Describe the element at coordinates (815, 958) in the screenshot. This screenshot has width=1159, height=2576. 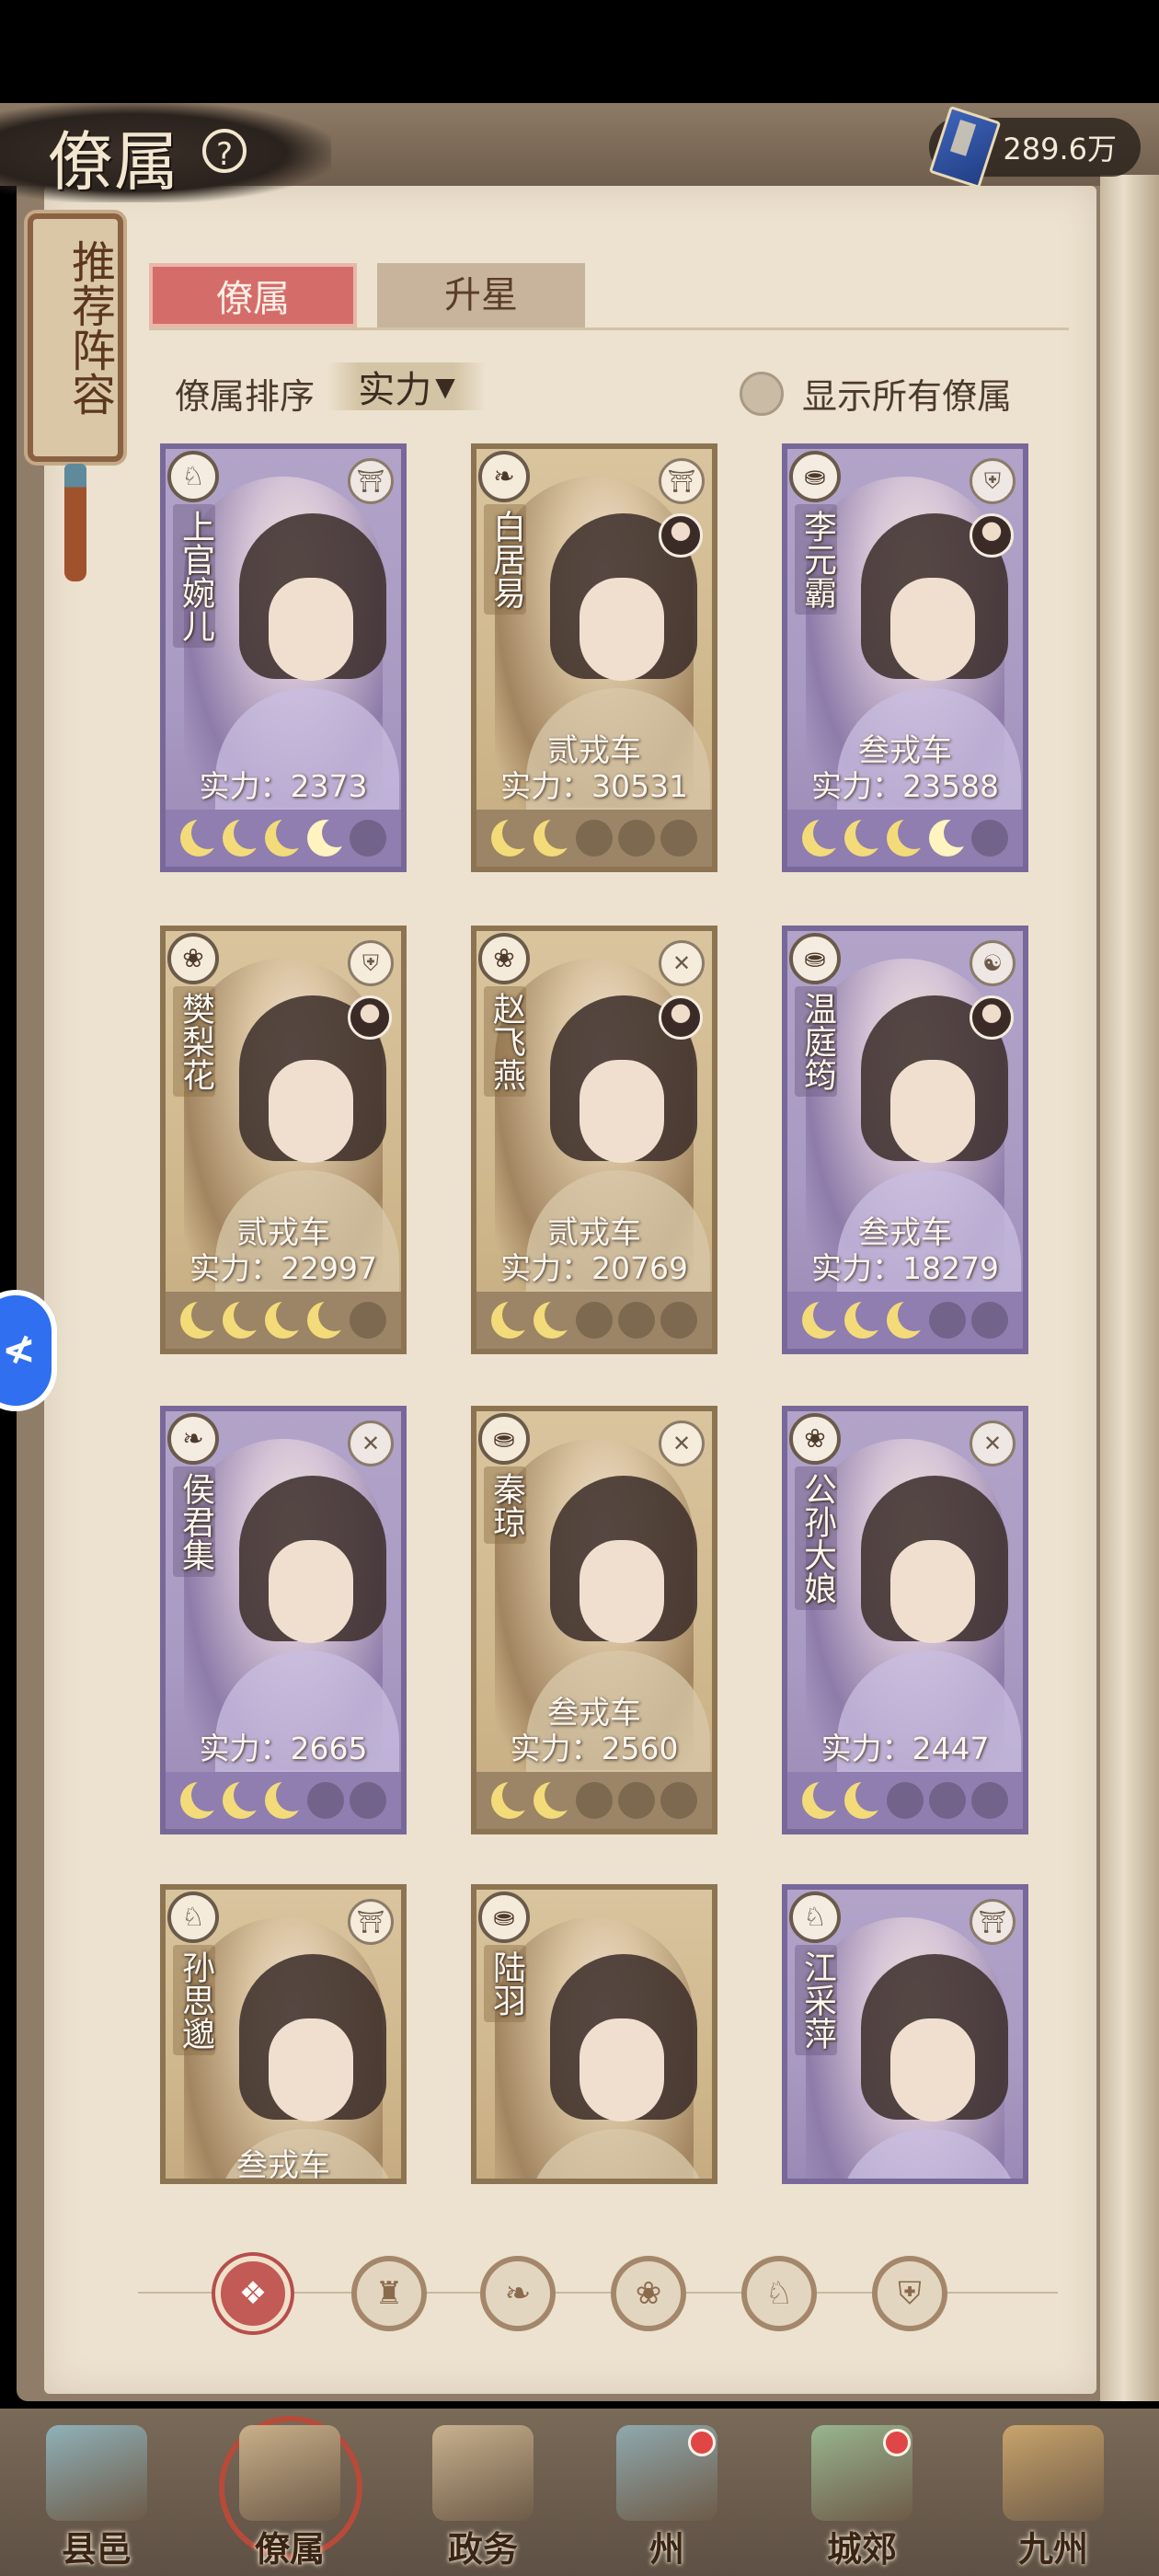
I see `faction-icon: ⛂` at that location.